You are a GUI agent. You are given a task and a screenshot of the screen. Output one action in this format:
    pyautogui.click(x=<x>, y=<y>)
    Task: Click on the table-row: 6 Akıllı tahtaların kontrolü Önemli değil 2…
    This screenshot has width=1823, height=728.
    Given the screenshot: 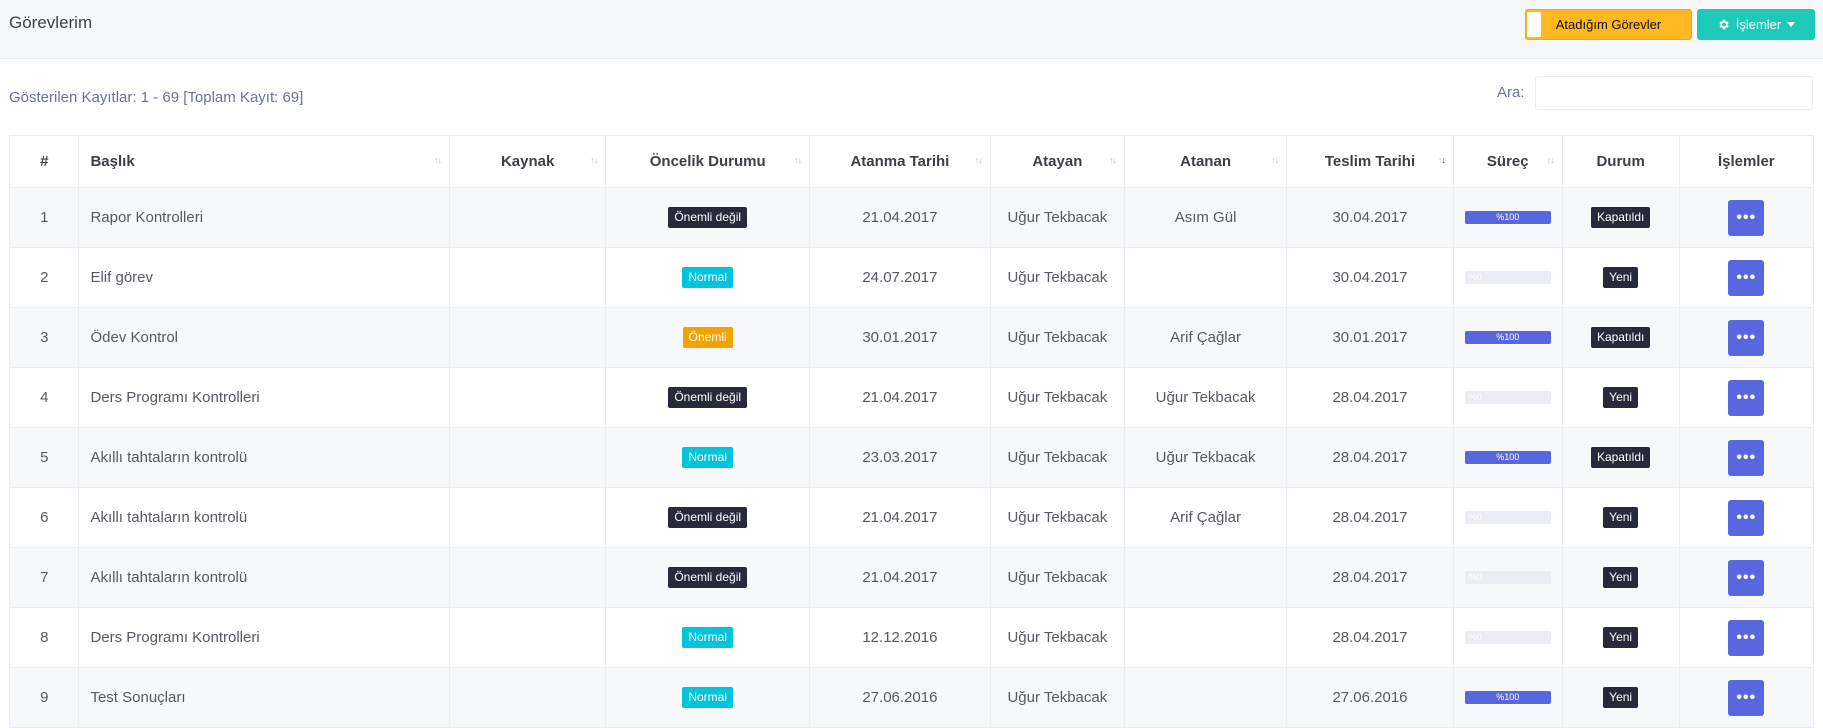 What is the action you would take?
    pyautogui.click(x=911, y=517)
    